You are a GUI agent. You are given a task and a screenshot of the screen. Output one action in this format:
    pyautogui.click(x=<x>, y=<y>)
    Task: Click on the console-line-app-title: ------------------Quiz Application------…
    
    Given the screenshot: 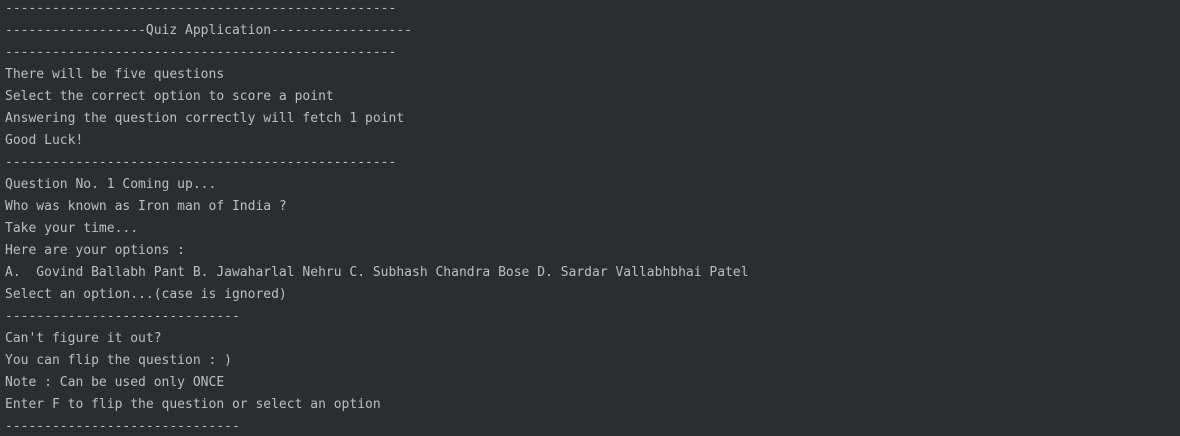 What is the action you would take?
    pyautogui.click(x=208, y=30)
    